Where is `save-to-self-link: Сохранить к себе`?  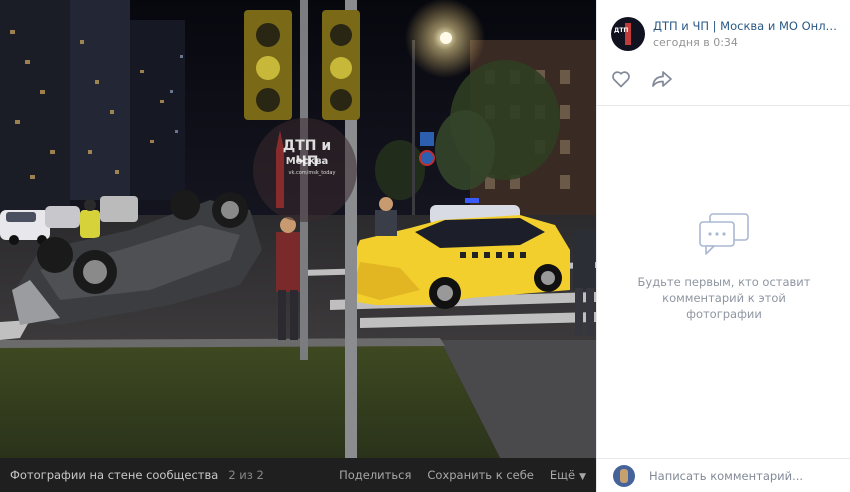 save-to-self-link: Сохранить к себе is located at coordinates (480, 475).